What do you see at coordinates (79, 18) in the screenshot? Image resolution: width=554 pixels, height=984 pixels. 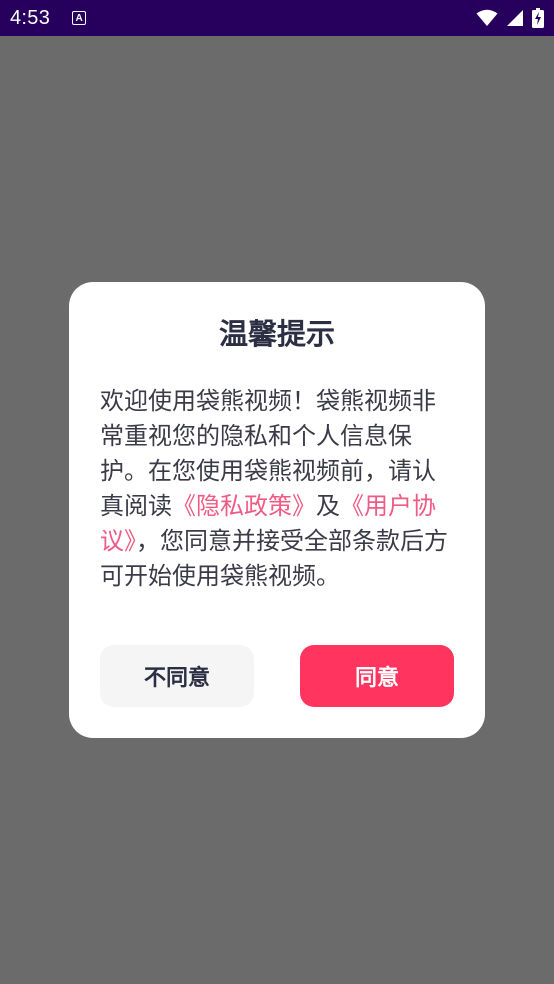 I see `notification-a-icon: A` at bounding box center [79, 18].